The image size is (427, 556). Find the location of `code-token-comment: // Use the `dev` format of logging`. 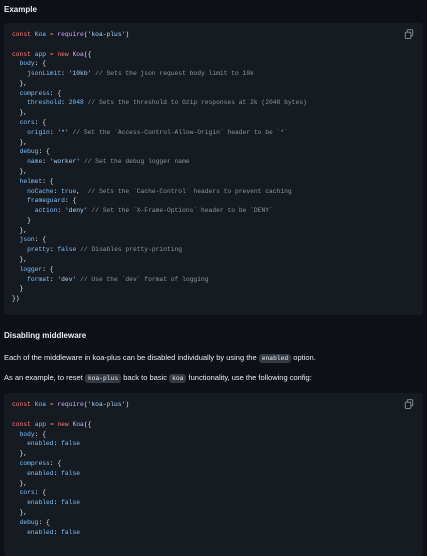

code-token-comment: // Use the `dev` format of logging is located at coordinates (144, 279).